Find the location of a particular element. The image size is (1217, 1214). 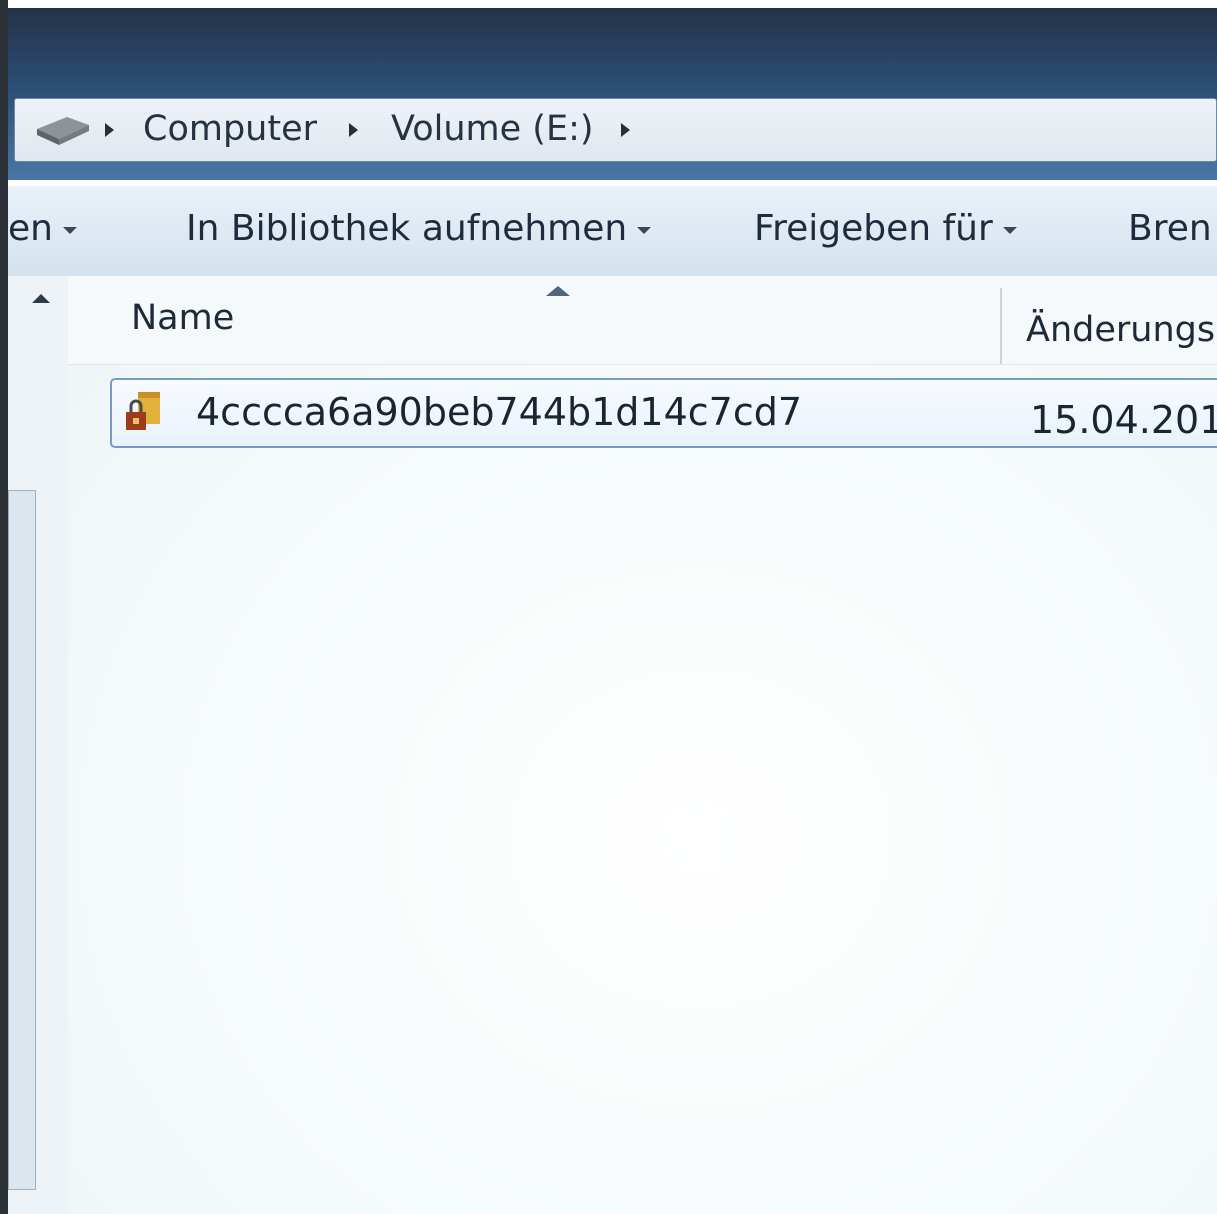

toolbar-include-in-library-button: In Bibliothek aufnehmen is located at coordinates (419, 228).